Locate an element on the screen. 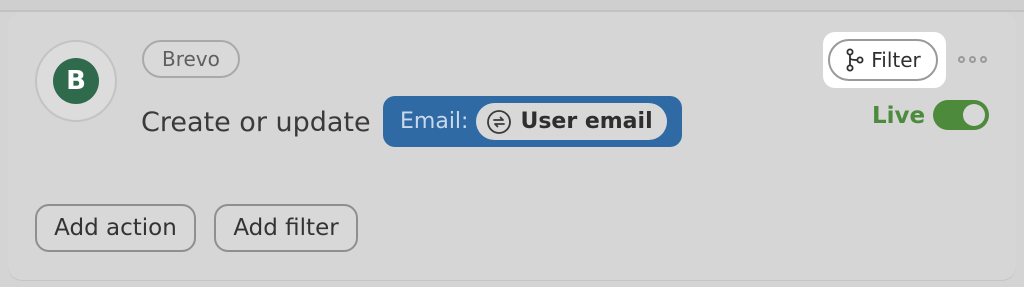 This screenshot has width=1024, height=287. filter-button: Filter is located at coordinates (883, 60).